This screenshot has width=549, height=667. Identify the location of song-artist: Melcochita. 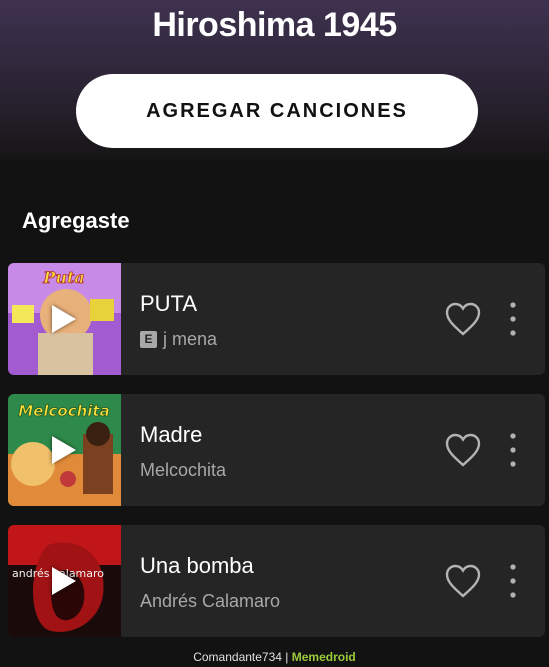
(183, 470).